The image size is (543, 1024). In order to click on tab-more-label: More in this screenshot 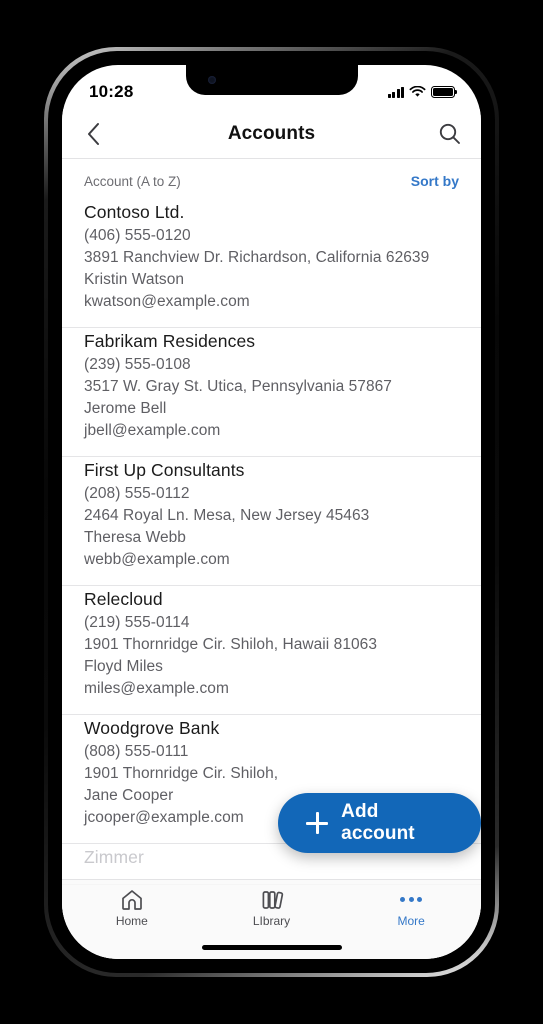, I will do `click(411, 921)`.